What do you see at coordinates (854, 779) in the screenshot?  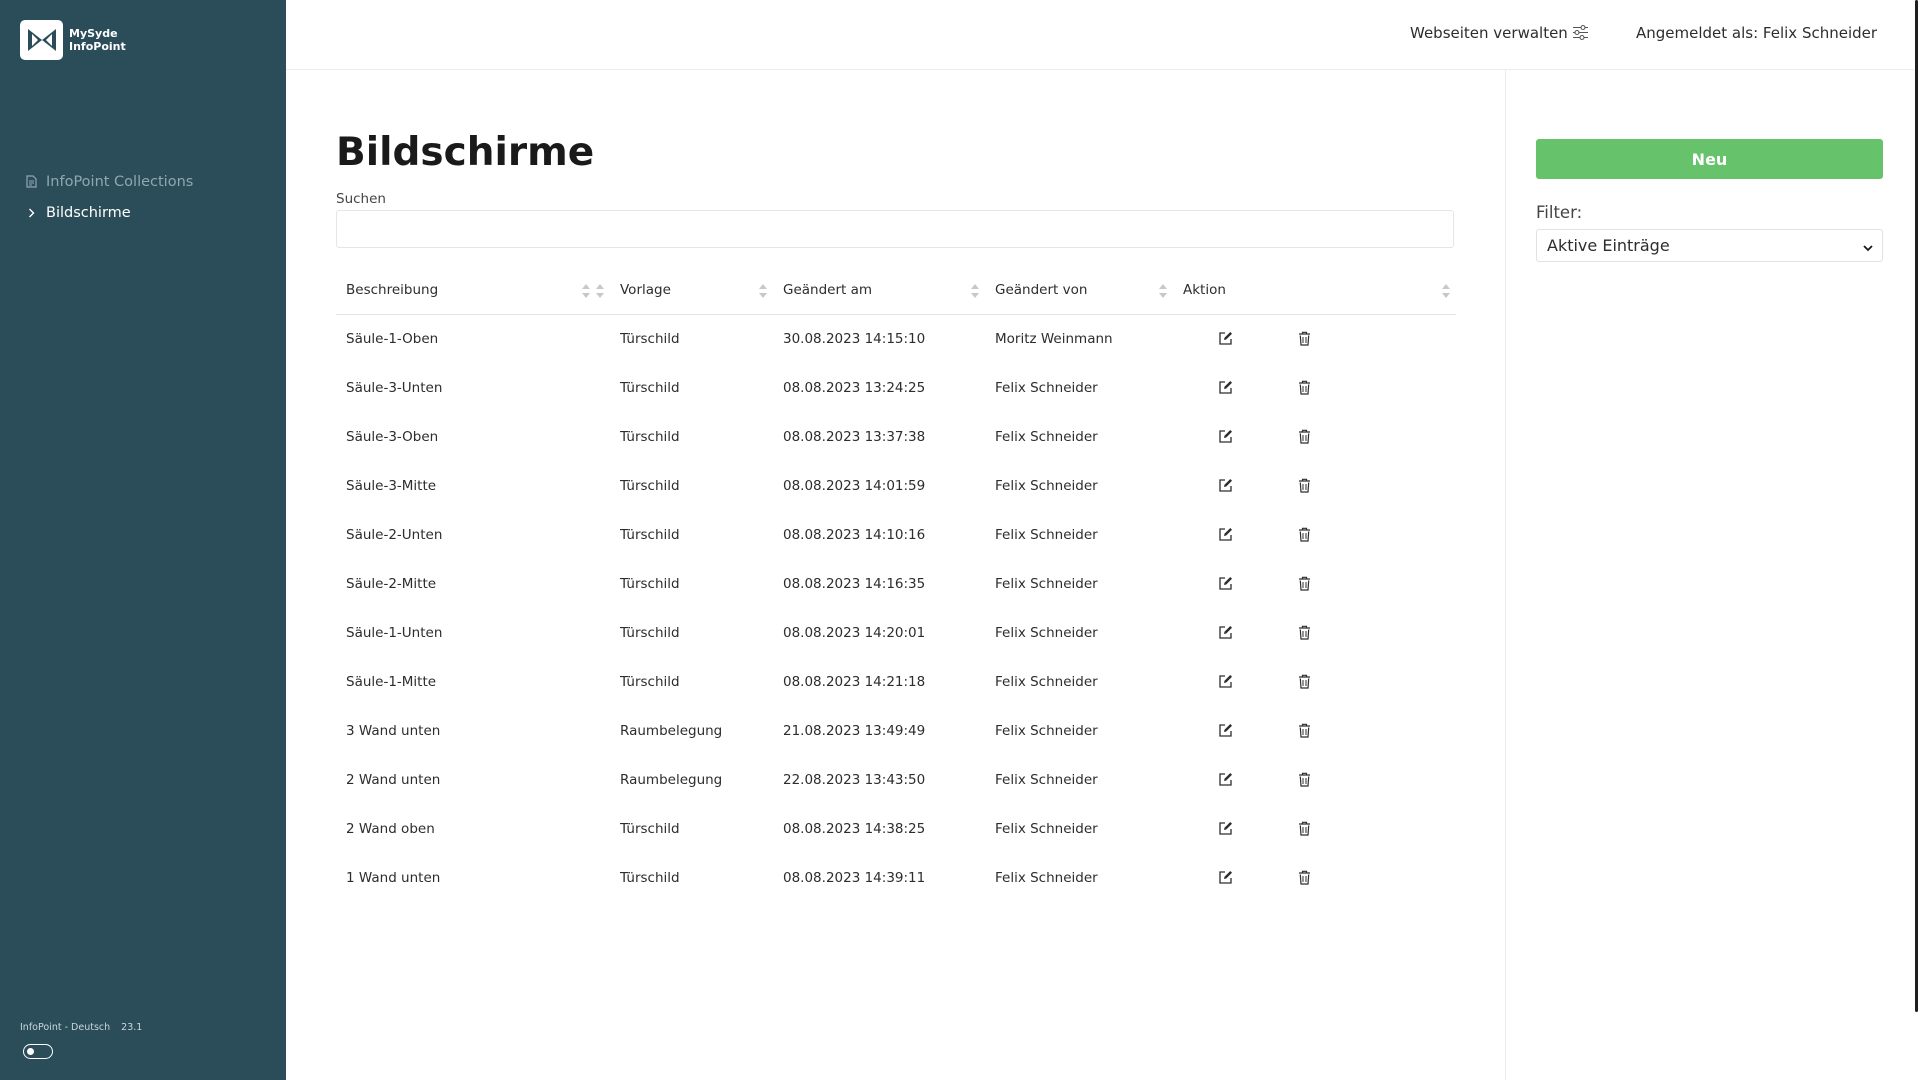 I see `cell-geaendert-am: 22.08.2023 13:43:50` at bounding box center [854, 779].